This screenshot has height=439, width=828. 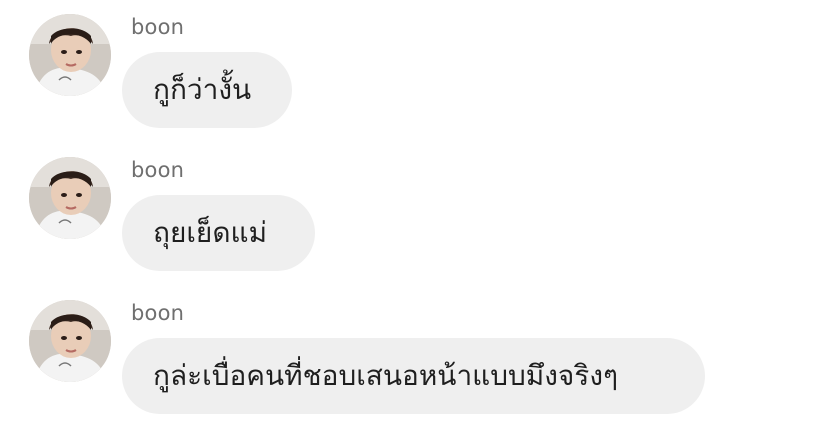 I want to click on message-text: กูก็ว่างั้น, so click(x=202, y=89).